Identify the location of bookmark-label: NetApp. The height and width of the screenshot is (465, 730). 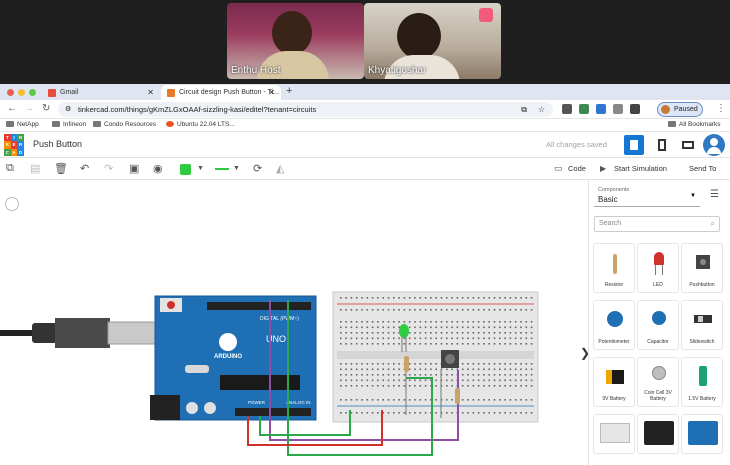
(28, 124).